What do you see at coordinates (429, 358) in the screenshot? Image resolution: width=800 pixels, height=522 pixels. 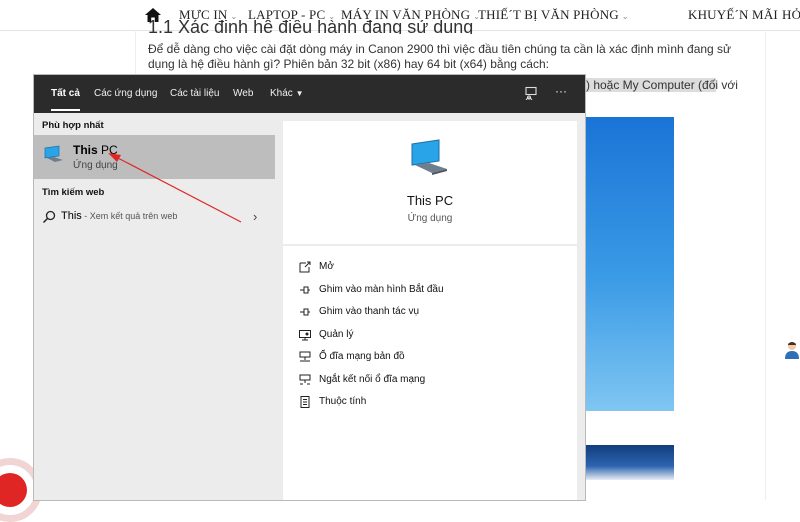 I see `action-map-drive: Ổ đĩa mạng bản đồ` at bounding box center [429, 358].